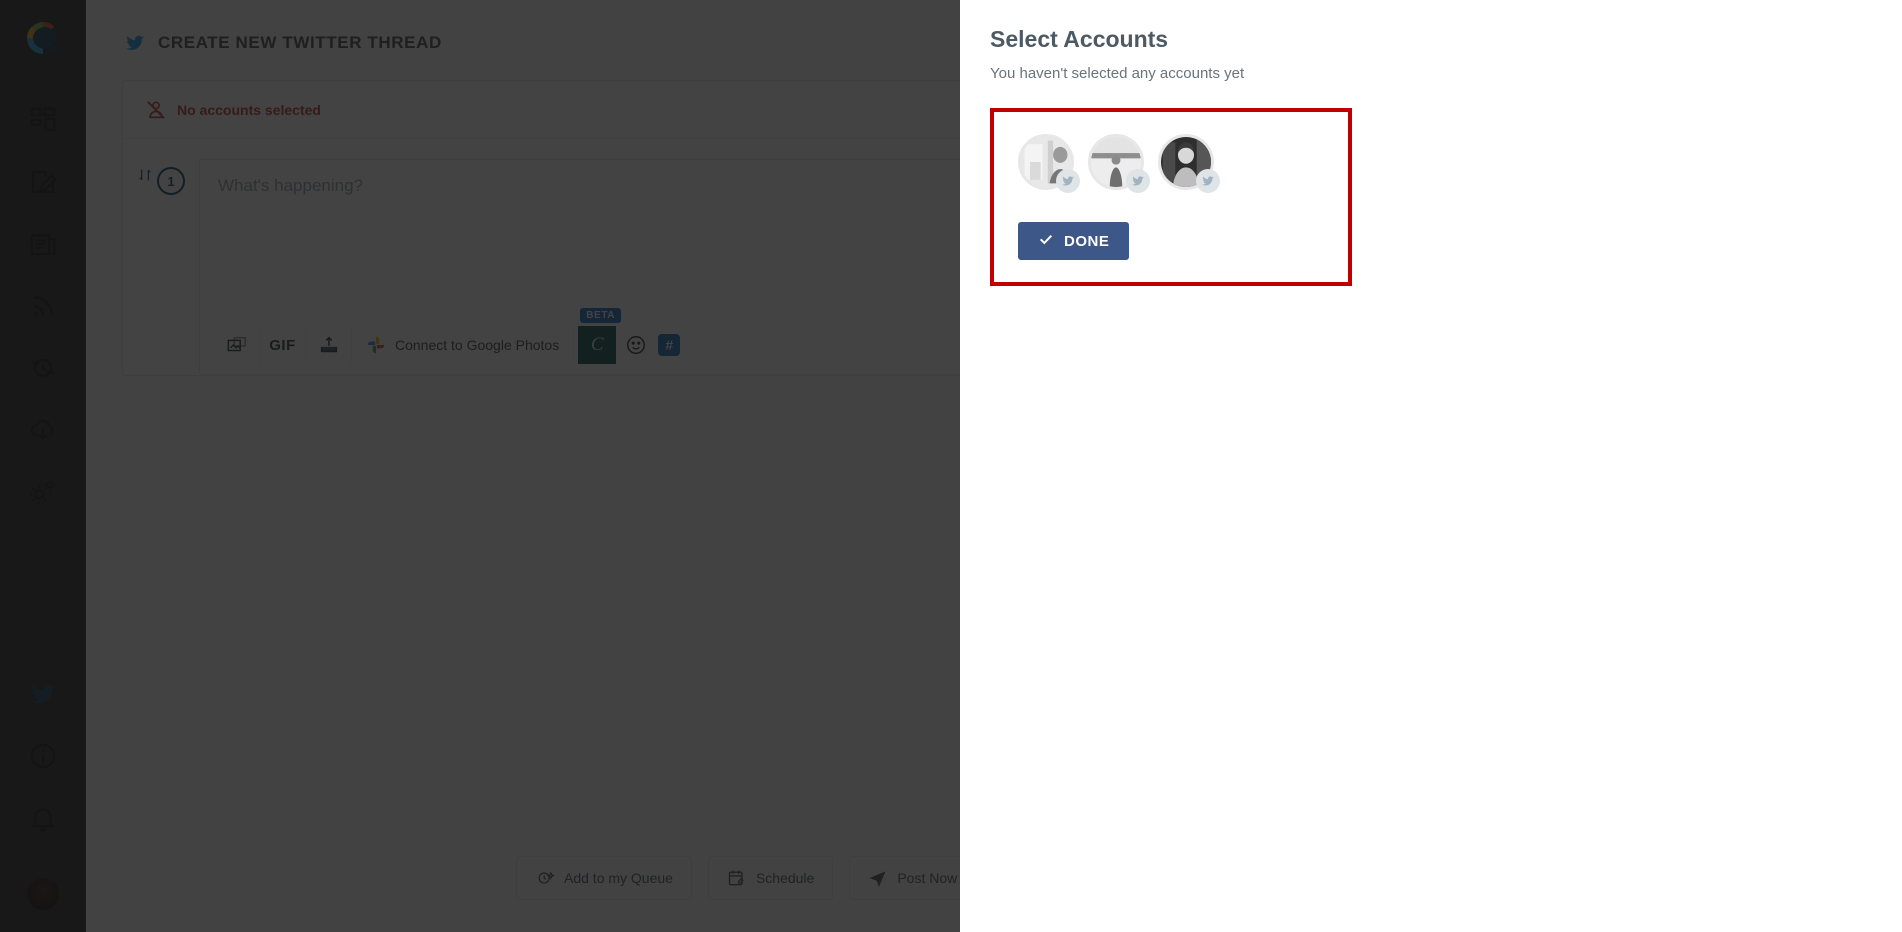  Describe the element at coordinates (1087, 241) in the screenshot. I see `done-label: DONE` at that location.